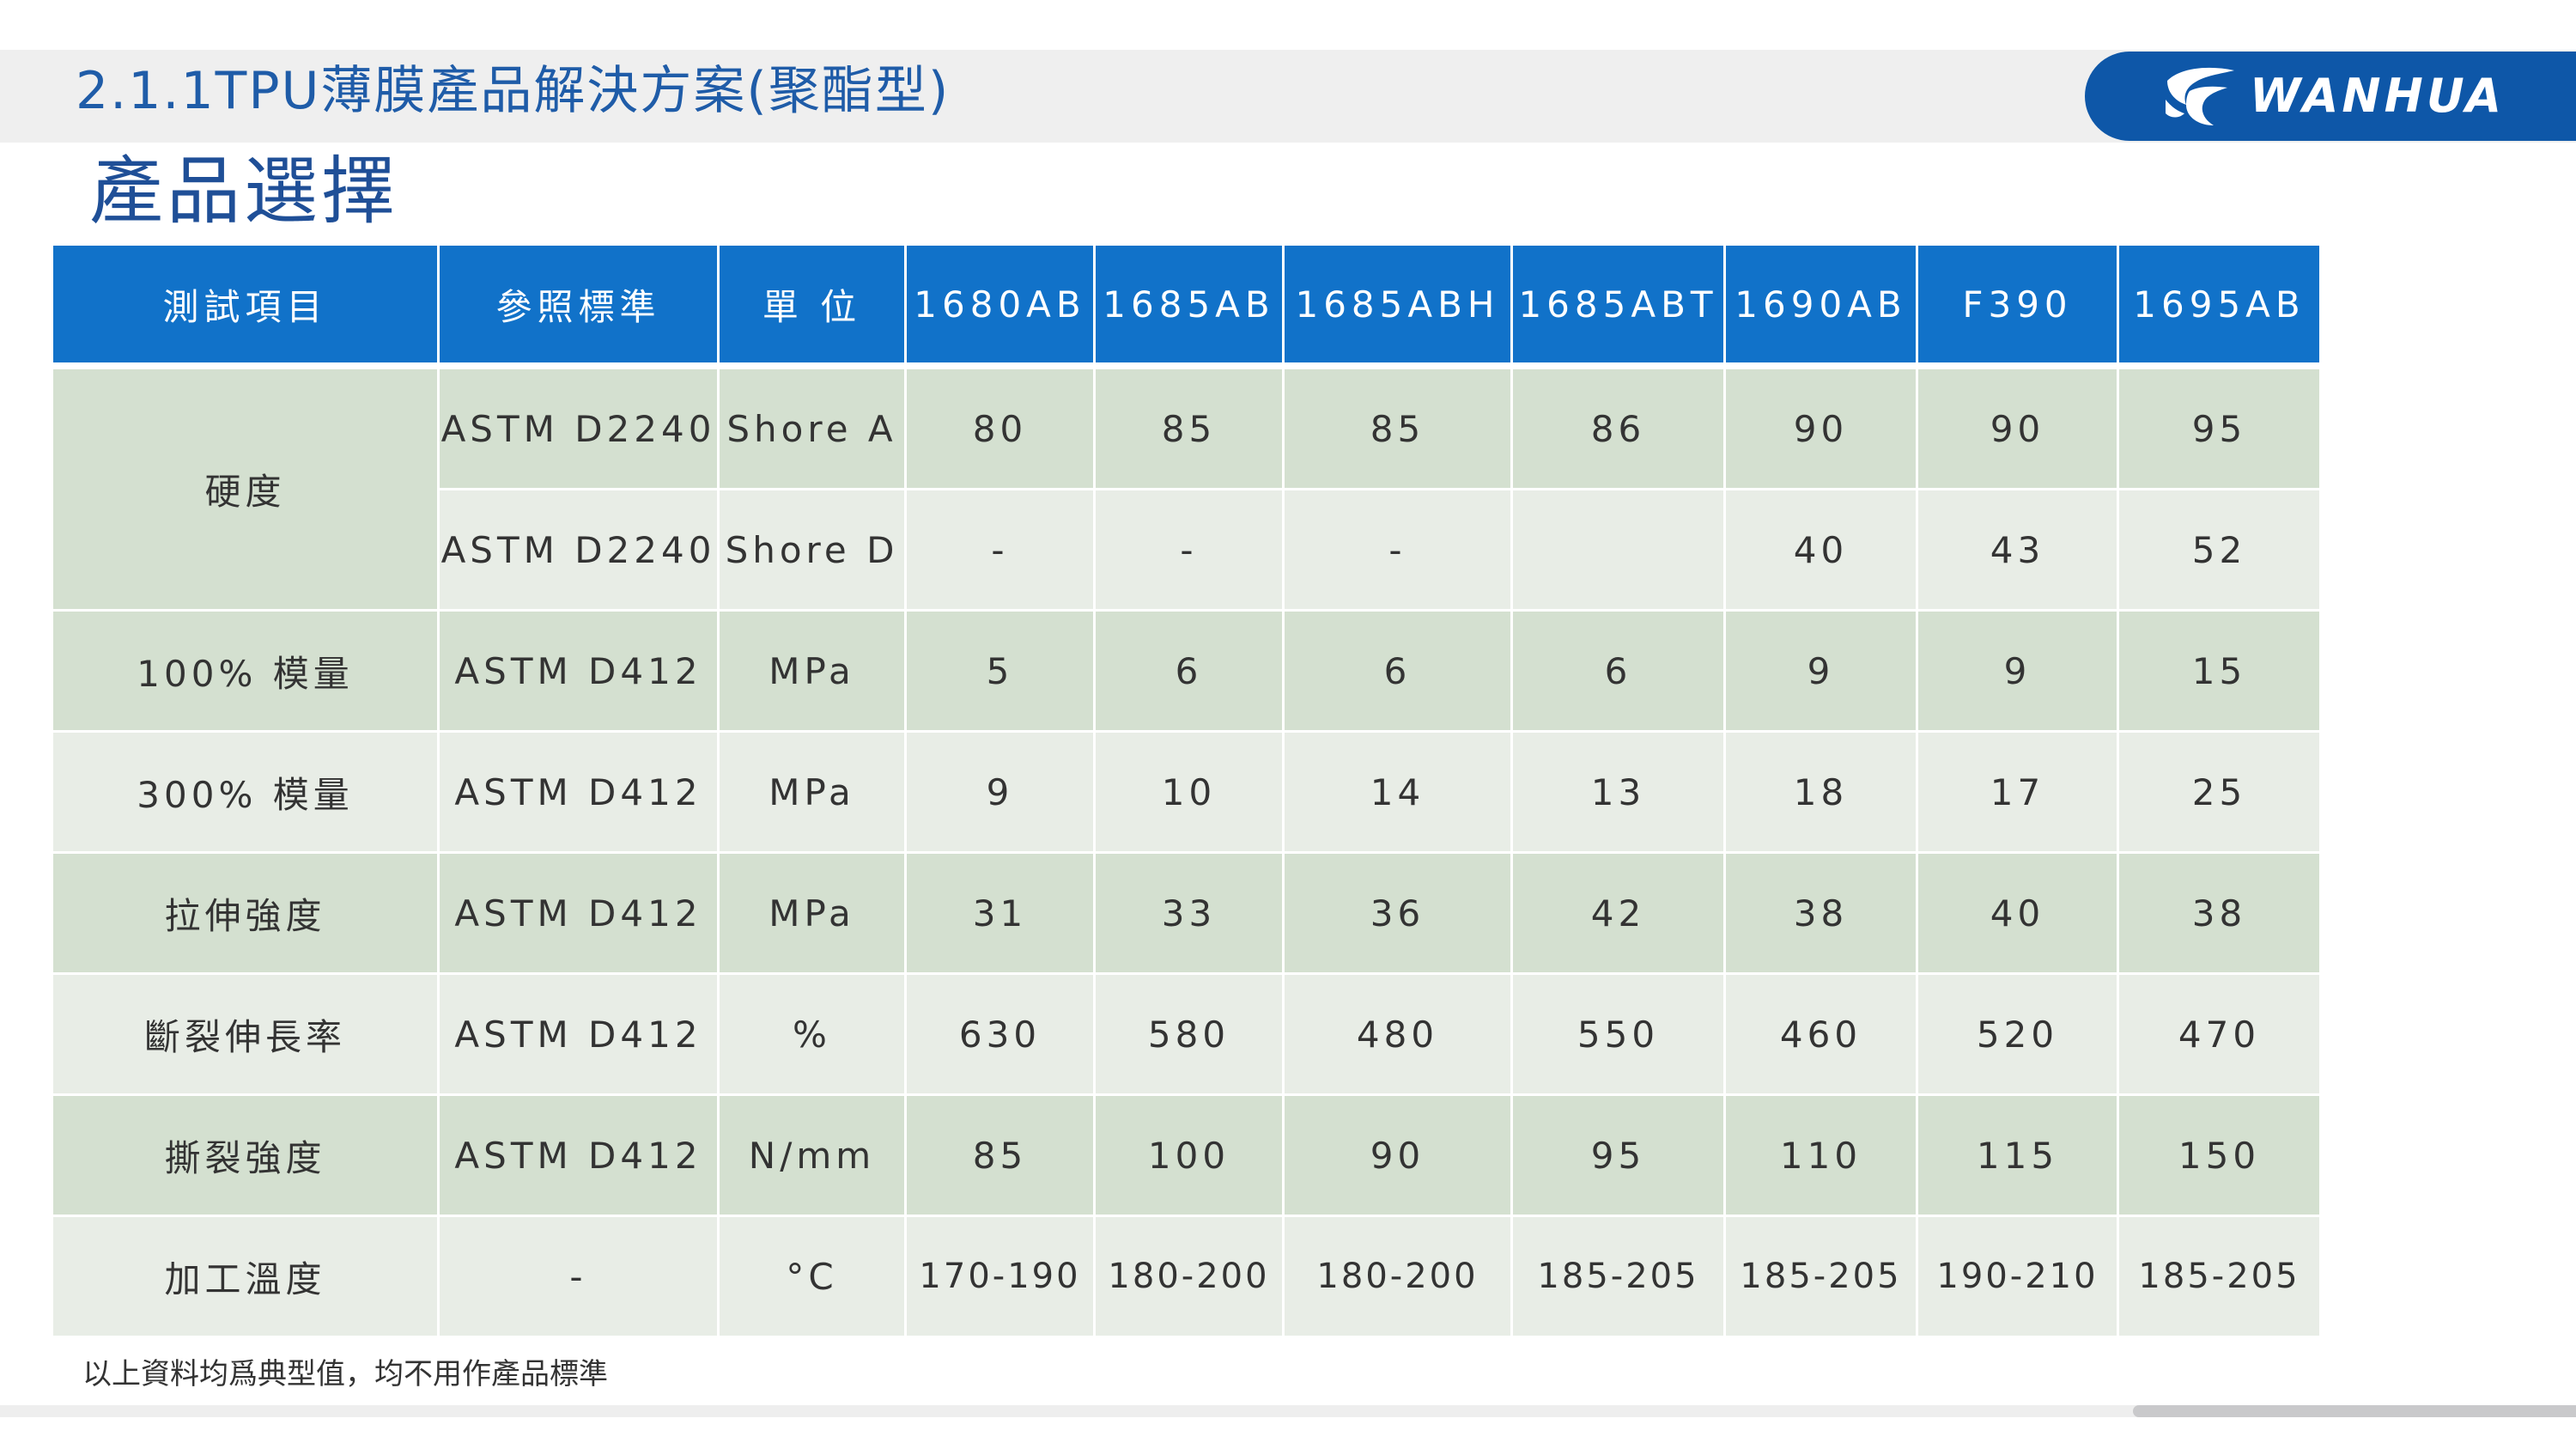 The height and width of the screenshot is (1449, 2576). Describe the element at coordinates (813, 1277) in the screenshot. I see `row-unit: °C` at that location.